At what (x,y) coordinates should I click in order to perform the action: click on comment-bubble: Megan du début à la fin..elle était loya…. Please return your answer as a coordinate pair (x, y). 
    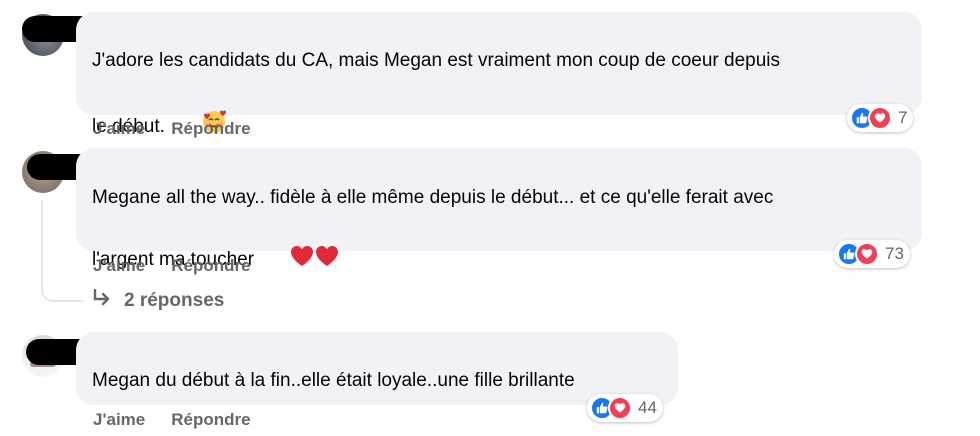
    Looking at the image, I should click on (377, 368).